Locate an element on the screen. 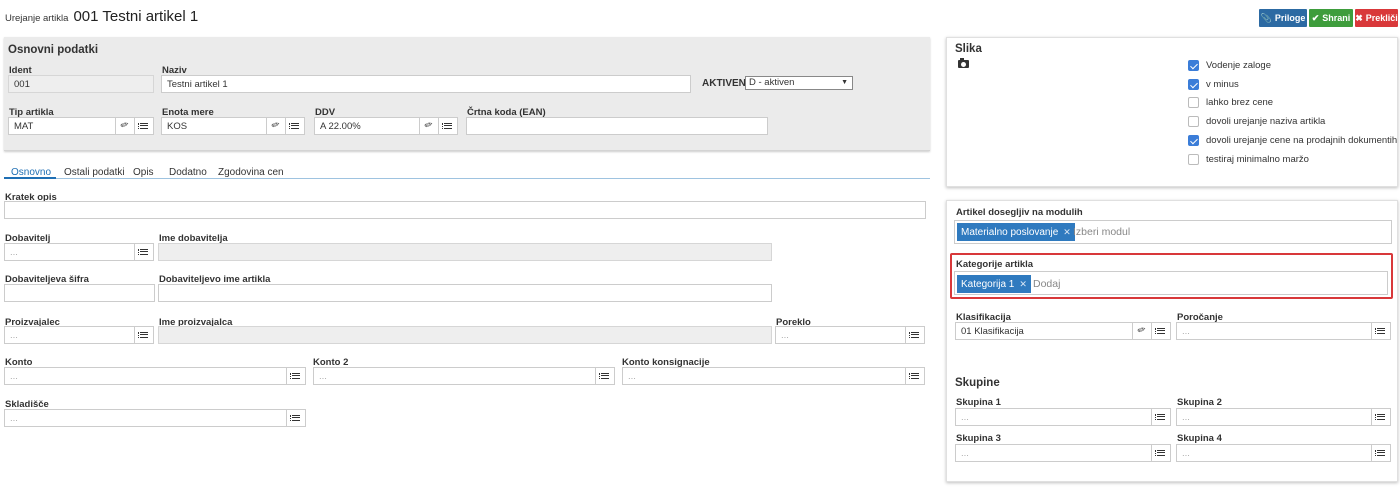 This screenshot has height=489, width=1400. edit-name-checkbox is located at coordinates (1193, 121).